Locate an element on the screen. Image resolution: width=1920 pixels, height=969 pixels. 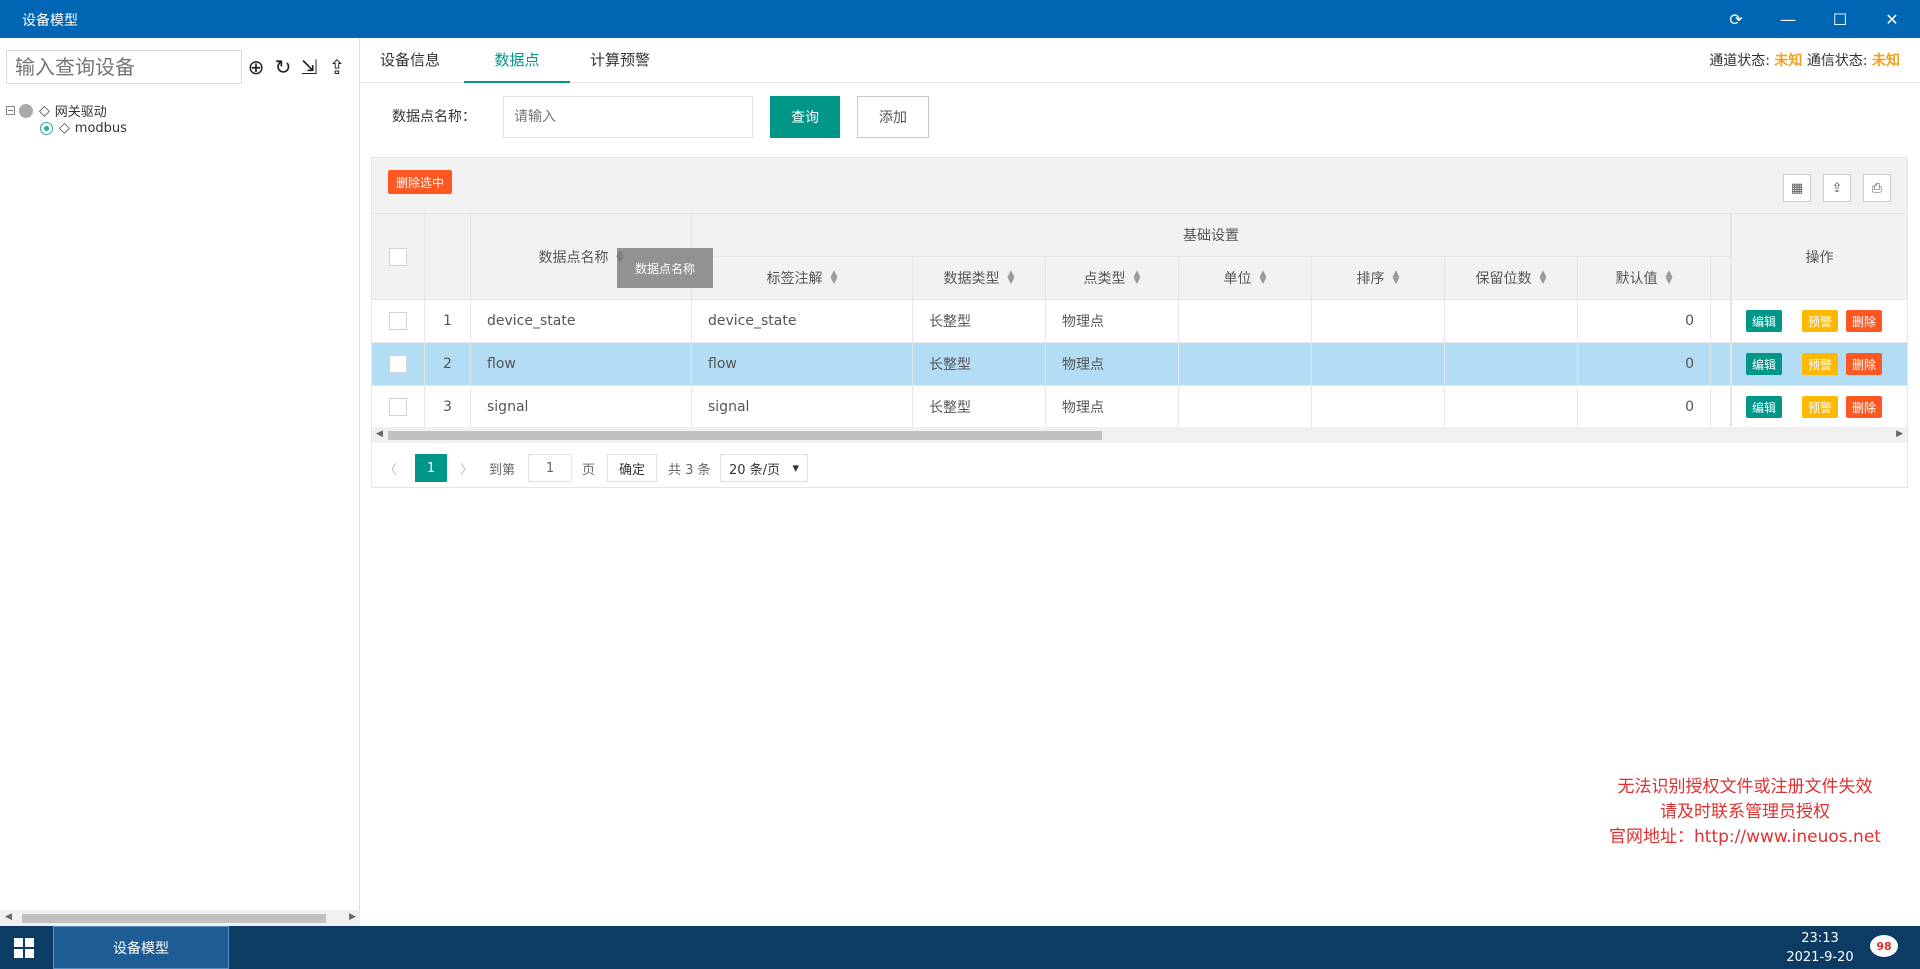
chevron-down-icon: ▾ is located at coordinates (795, 468).